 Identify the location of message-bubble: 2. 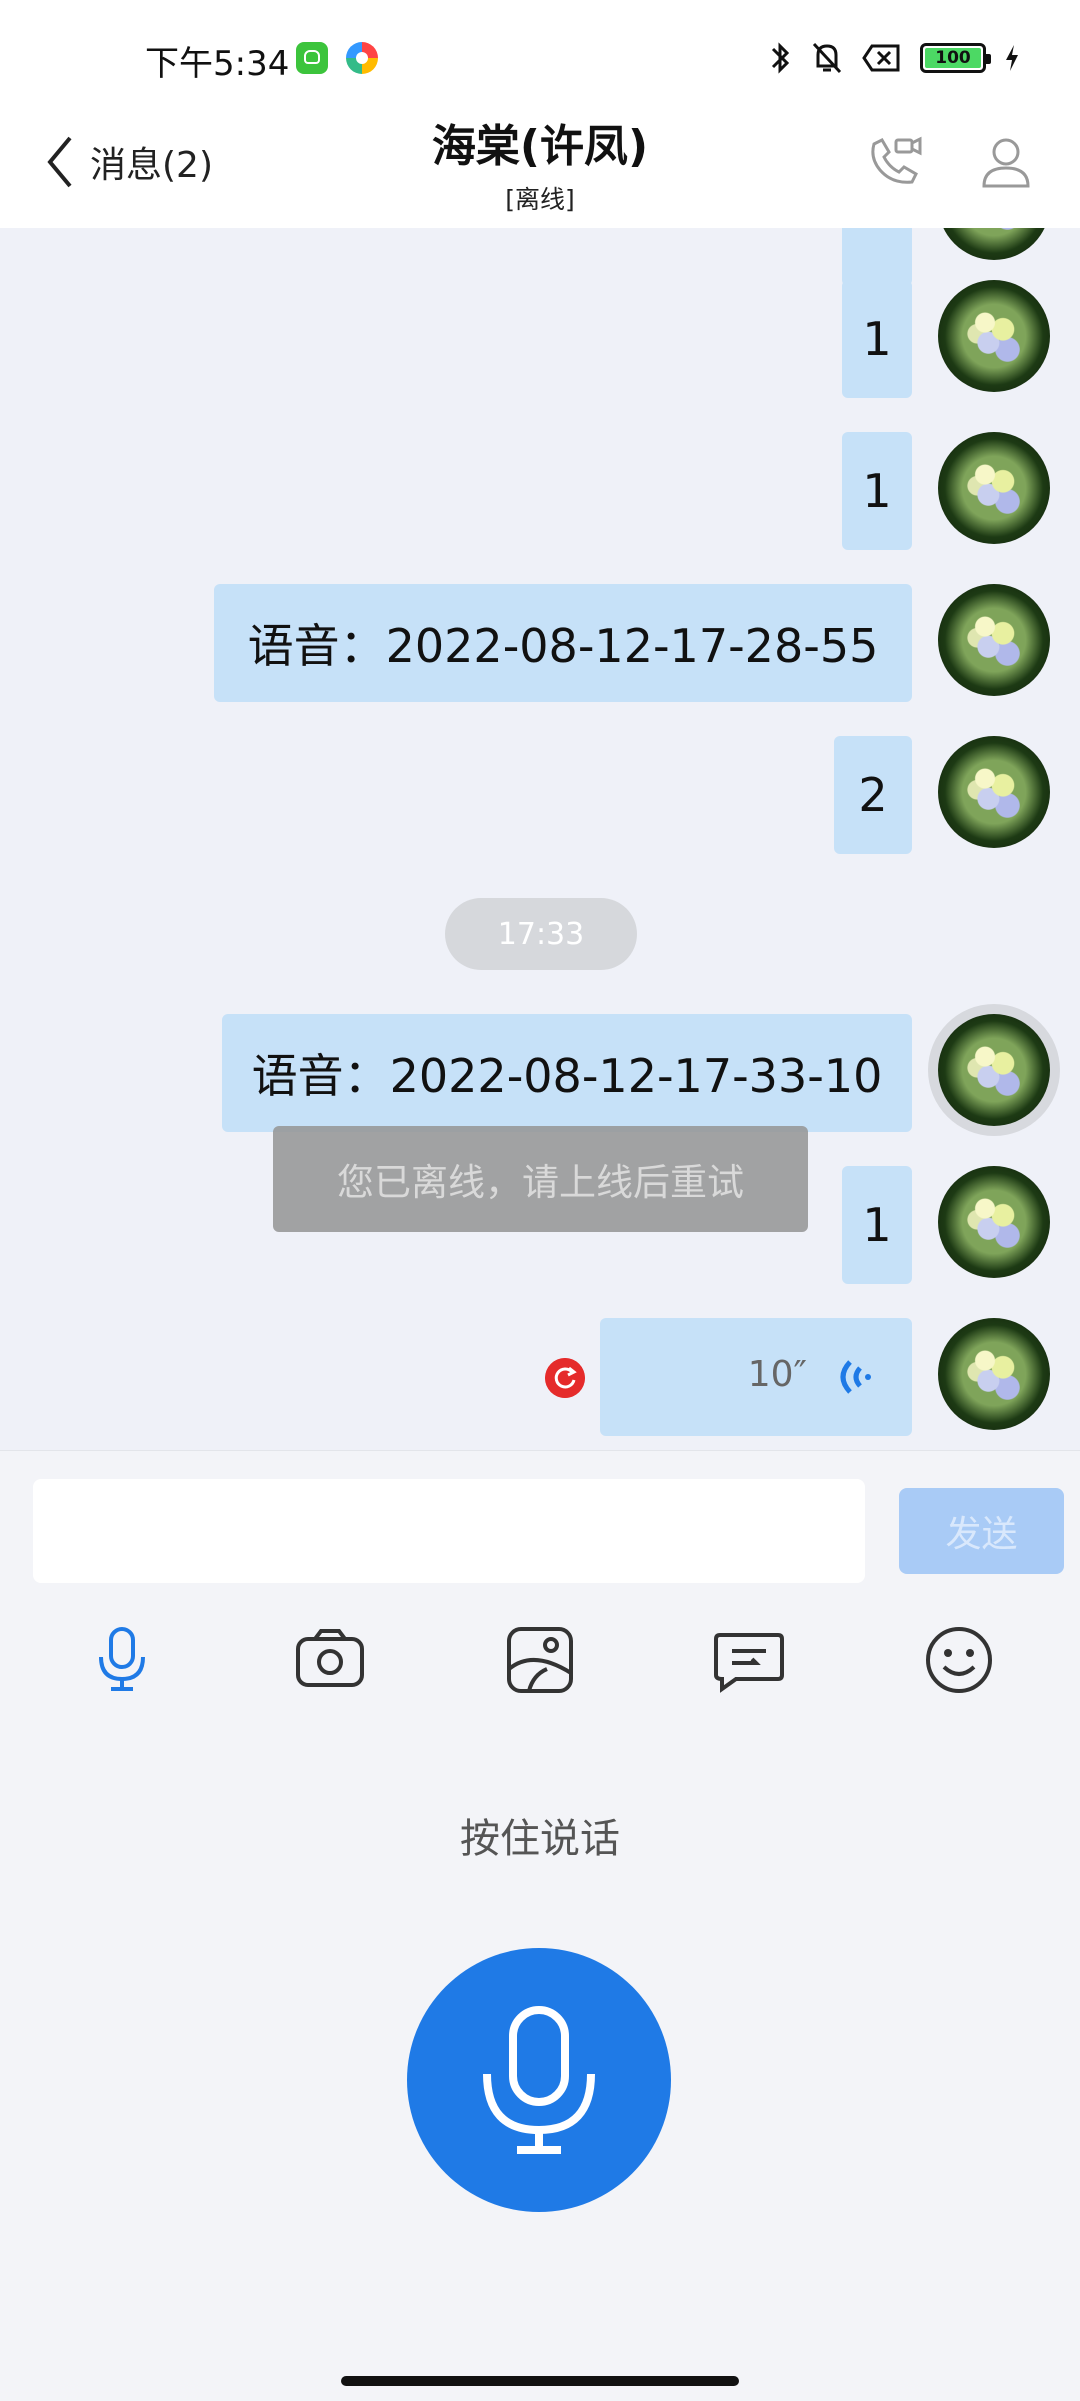
(873, 795).